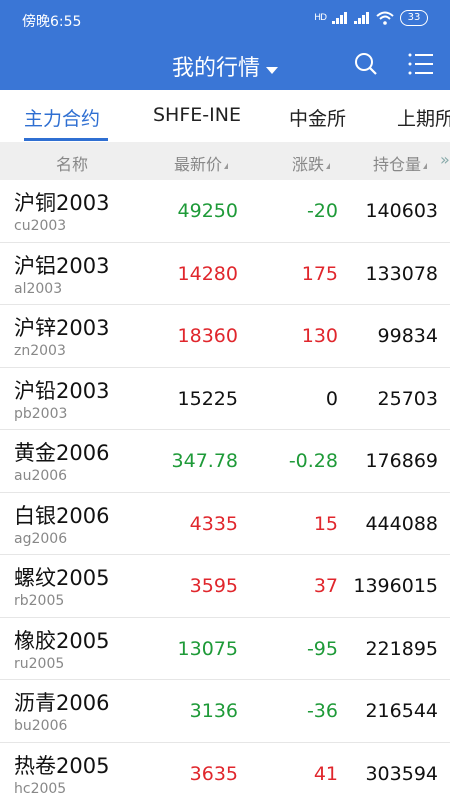 This screenshot has width=450, height=800. Describe the element at coordinates (319, 336) in the screenshot. I see `price-change: 130` at that location.